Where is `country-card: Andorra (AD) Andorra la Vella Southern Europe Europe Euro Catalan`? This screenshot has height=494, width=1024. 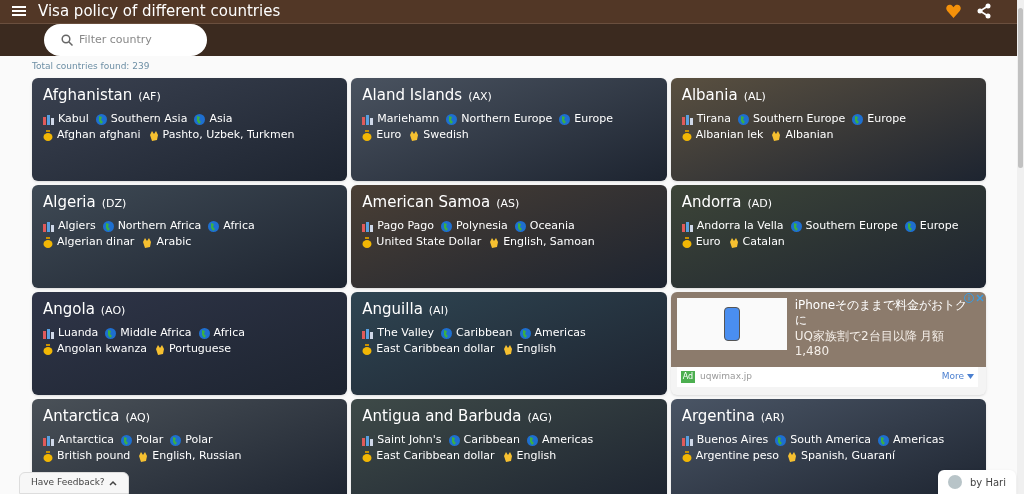 country-card: Andorra (AD) Andorra la Vella Southern Europe Europe Euro Catalan is located at coordinates (828, 236).